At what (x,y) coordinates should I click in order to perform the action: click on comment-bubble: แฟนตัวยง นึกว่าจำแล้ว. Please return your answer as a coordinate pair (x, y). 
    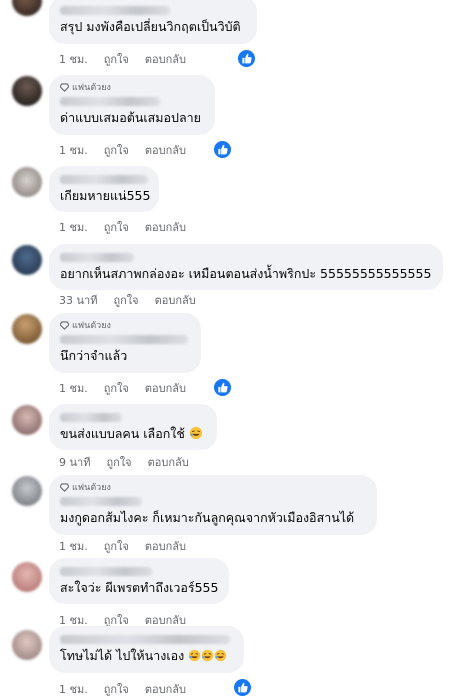
    Looking at the image, I should click on (125, 343).